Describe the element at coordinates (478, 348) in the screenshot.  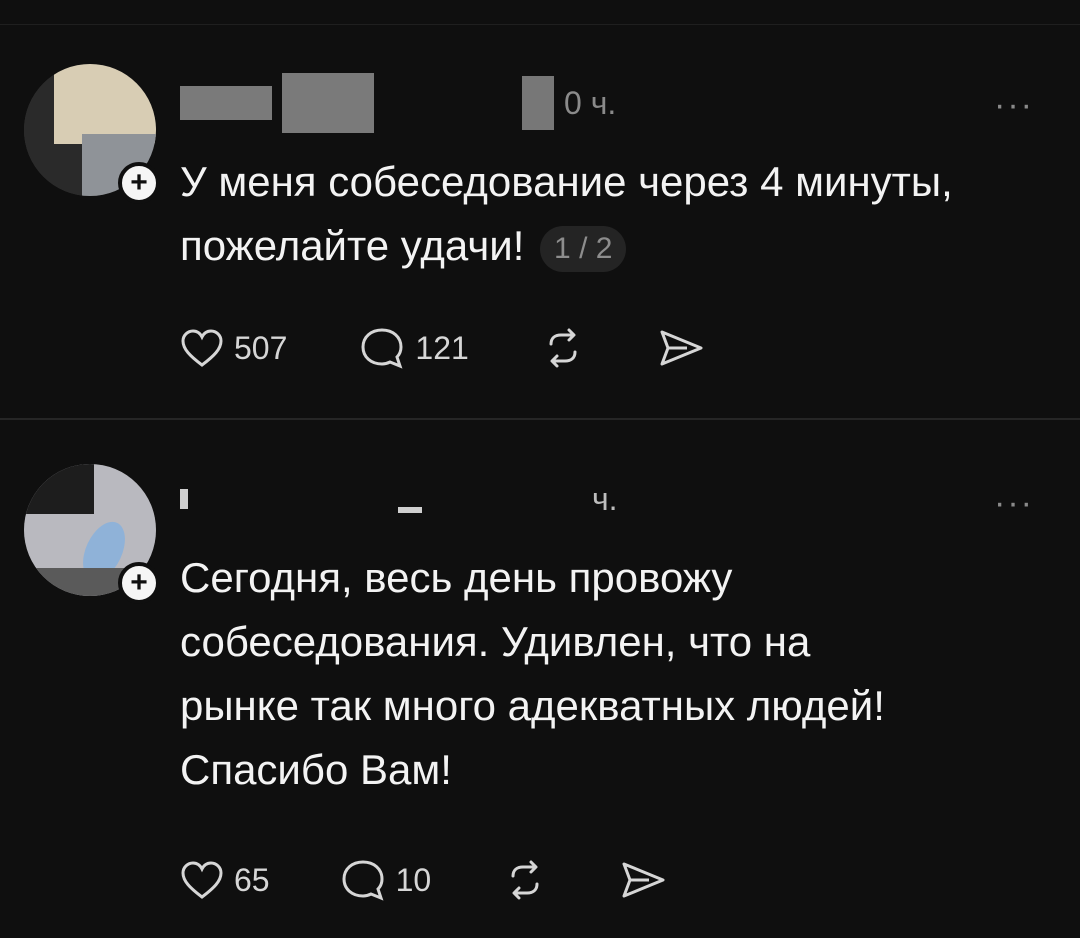
I see `post-actions: 507 121` at that location.